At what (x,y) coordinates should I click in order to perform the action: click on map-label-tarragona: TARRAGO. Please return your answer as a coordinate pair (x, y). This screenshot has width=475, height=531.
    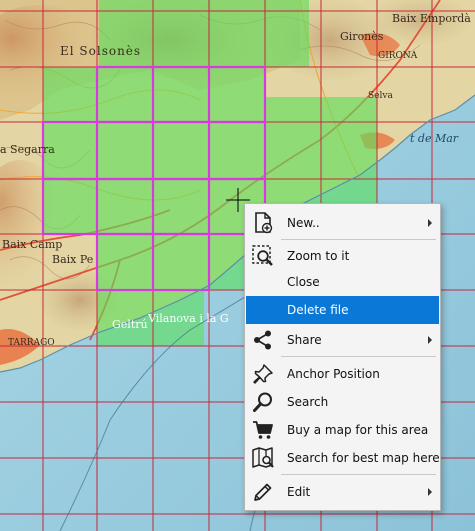
    Looking at the image, I should click on (31, 343).